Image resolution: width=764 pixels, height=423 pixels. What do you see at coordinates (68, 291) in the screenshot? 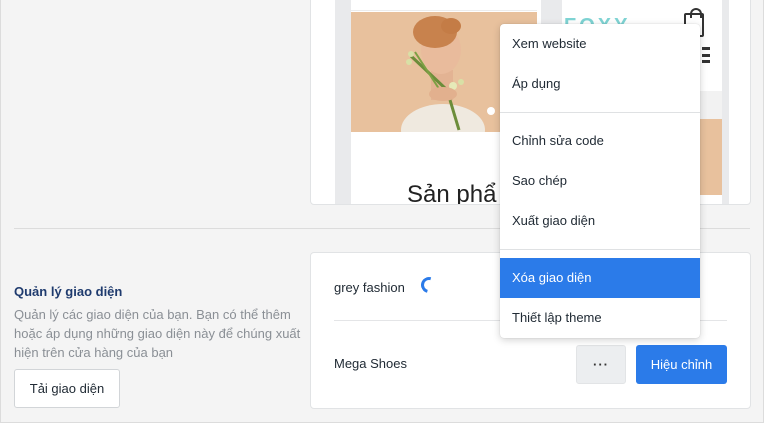
I see `section-heading: Quản lý giao diện` at bounding box center [68, 291].